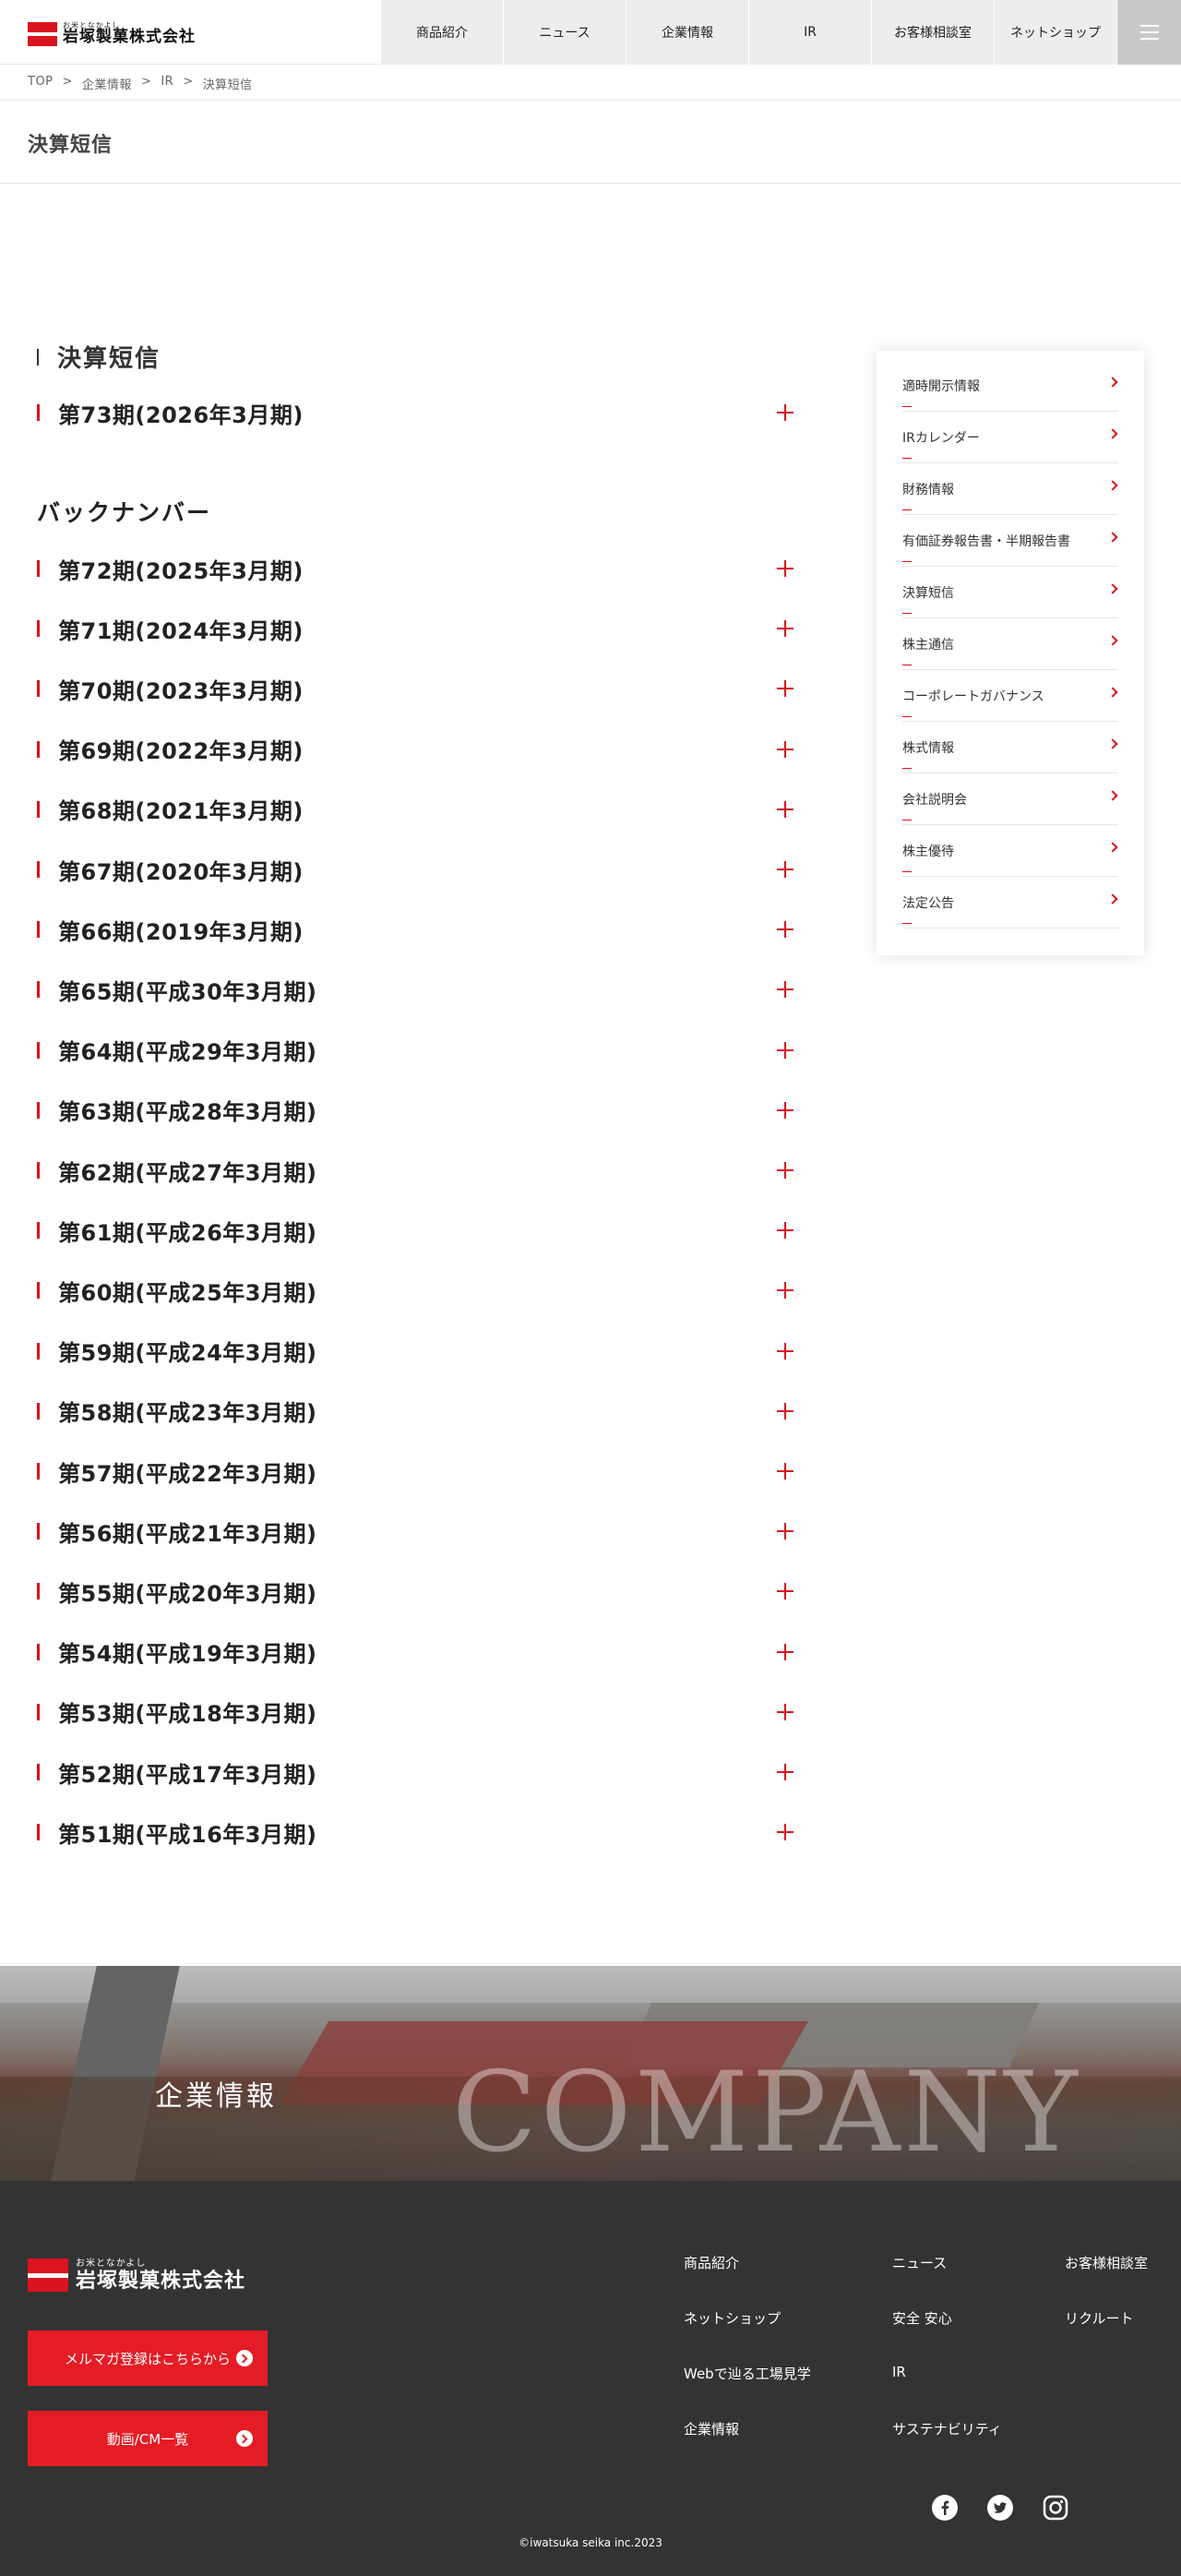 This screenshot has width=1181, height=2576. Describe the element at coordinates (947, 2429) in the screenshot. I see `footer-link-sustainability: サステナビリティ` at that location.